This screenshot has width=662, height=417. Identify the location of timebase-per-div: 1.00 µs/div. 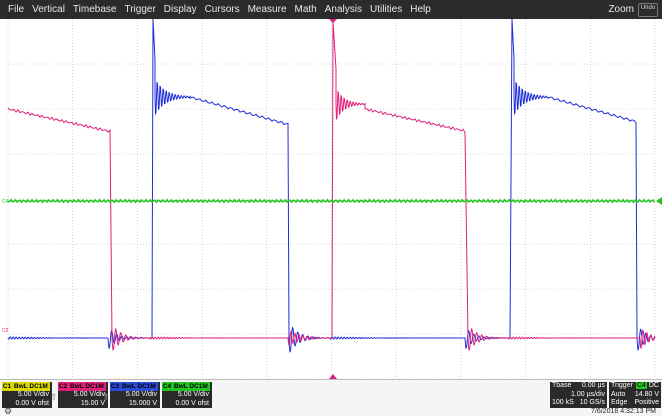
(588, 394).